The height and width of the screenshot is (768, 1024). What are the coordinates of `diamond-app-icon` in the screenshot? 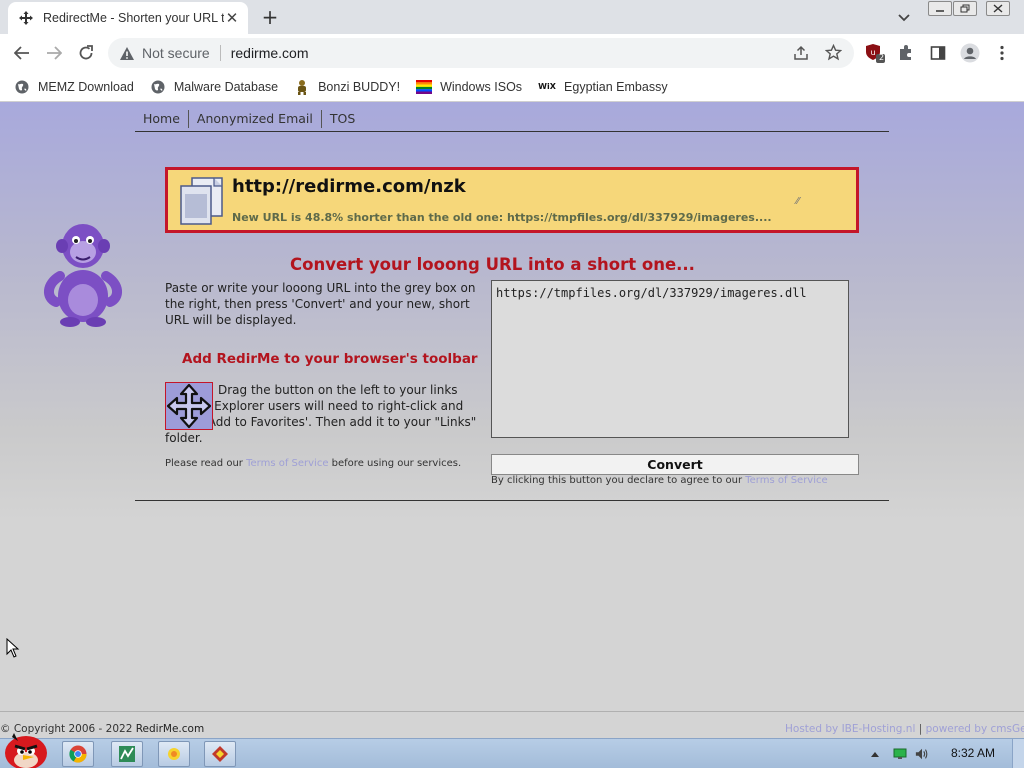 It's located at (220, 754).